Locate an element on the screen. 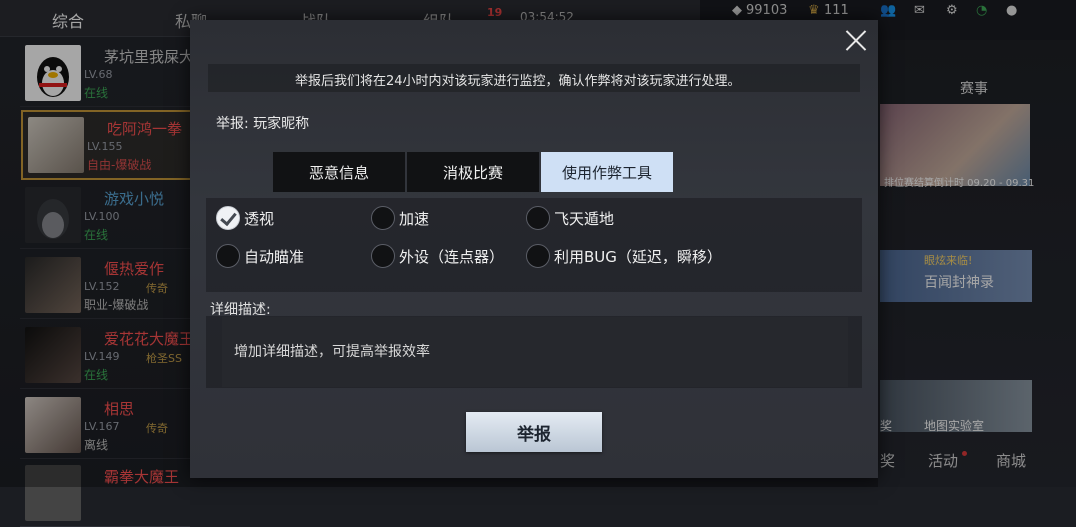 The width and height of the screenshot is (1076, 527). option-aimbot: 自动瞄准 is located at coordinates (260, 256).